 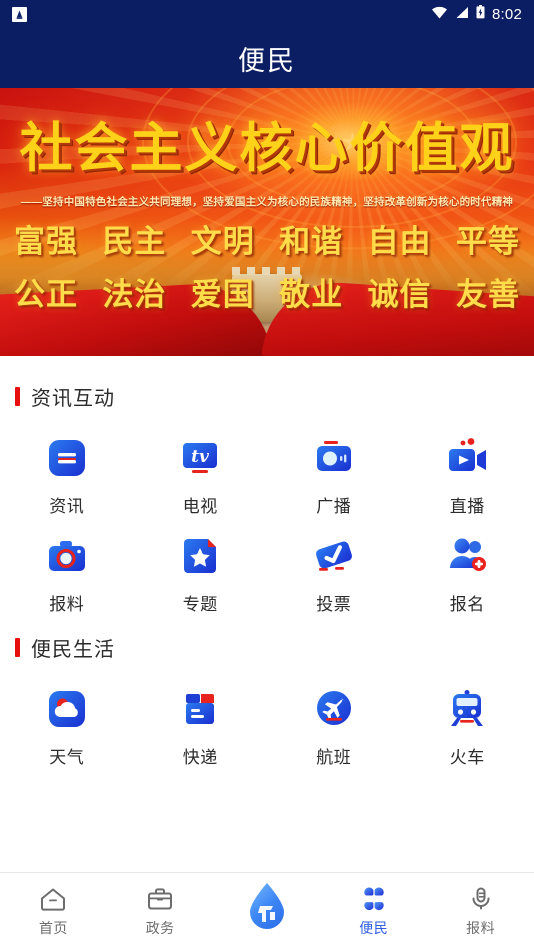 What do you see at coordinates (67, 604) in the screenshot?
I see `grid-item-label: 报料` at bounding box center [67, 604].